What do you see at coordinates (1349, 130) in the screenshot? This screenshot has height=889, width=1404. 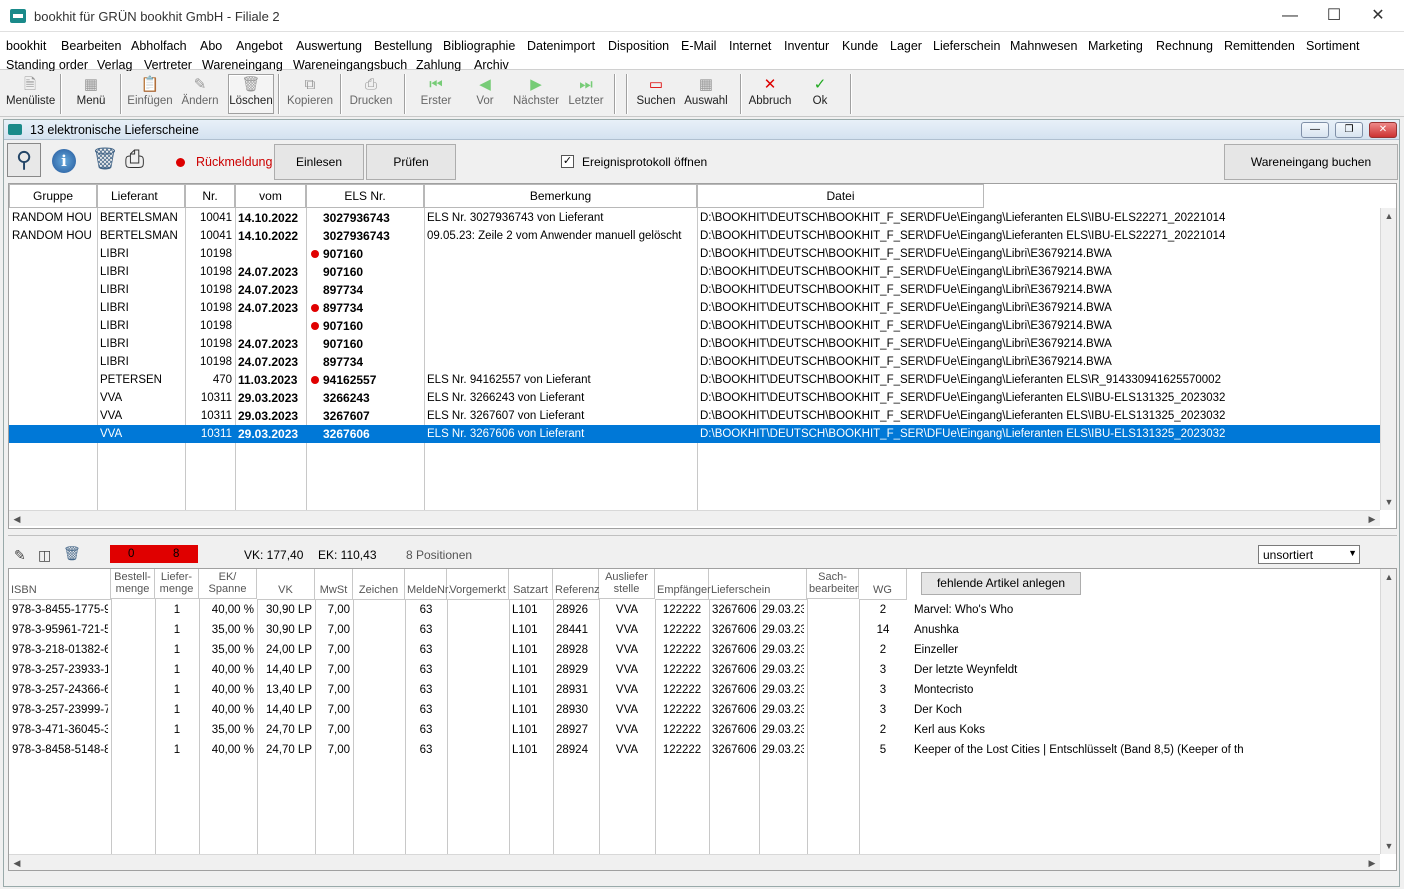 I see `mdi-restore-button: ❐` at bounding box center [1349, 130].